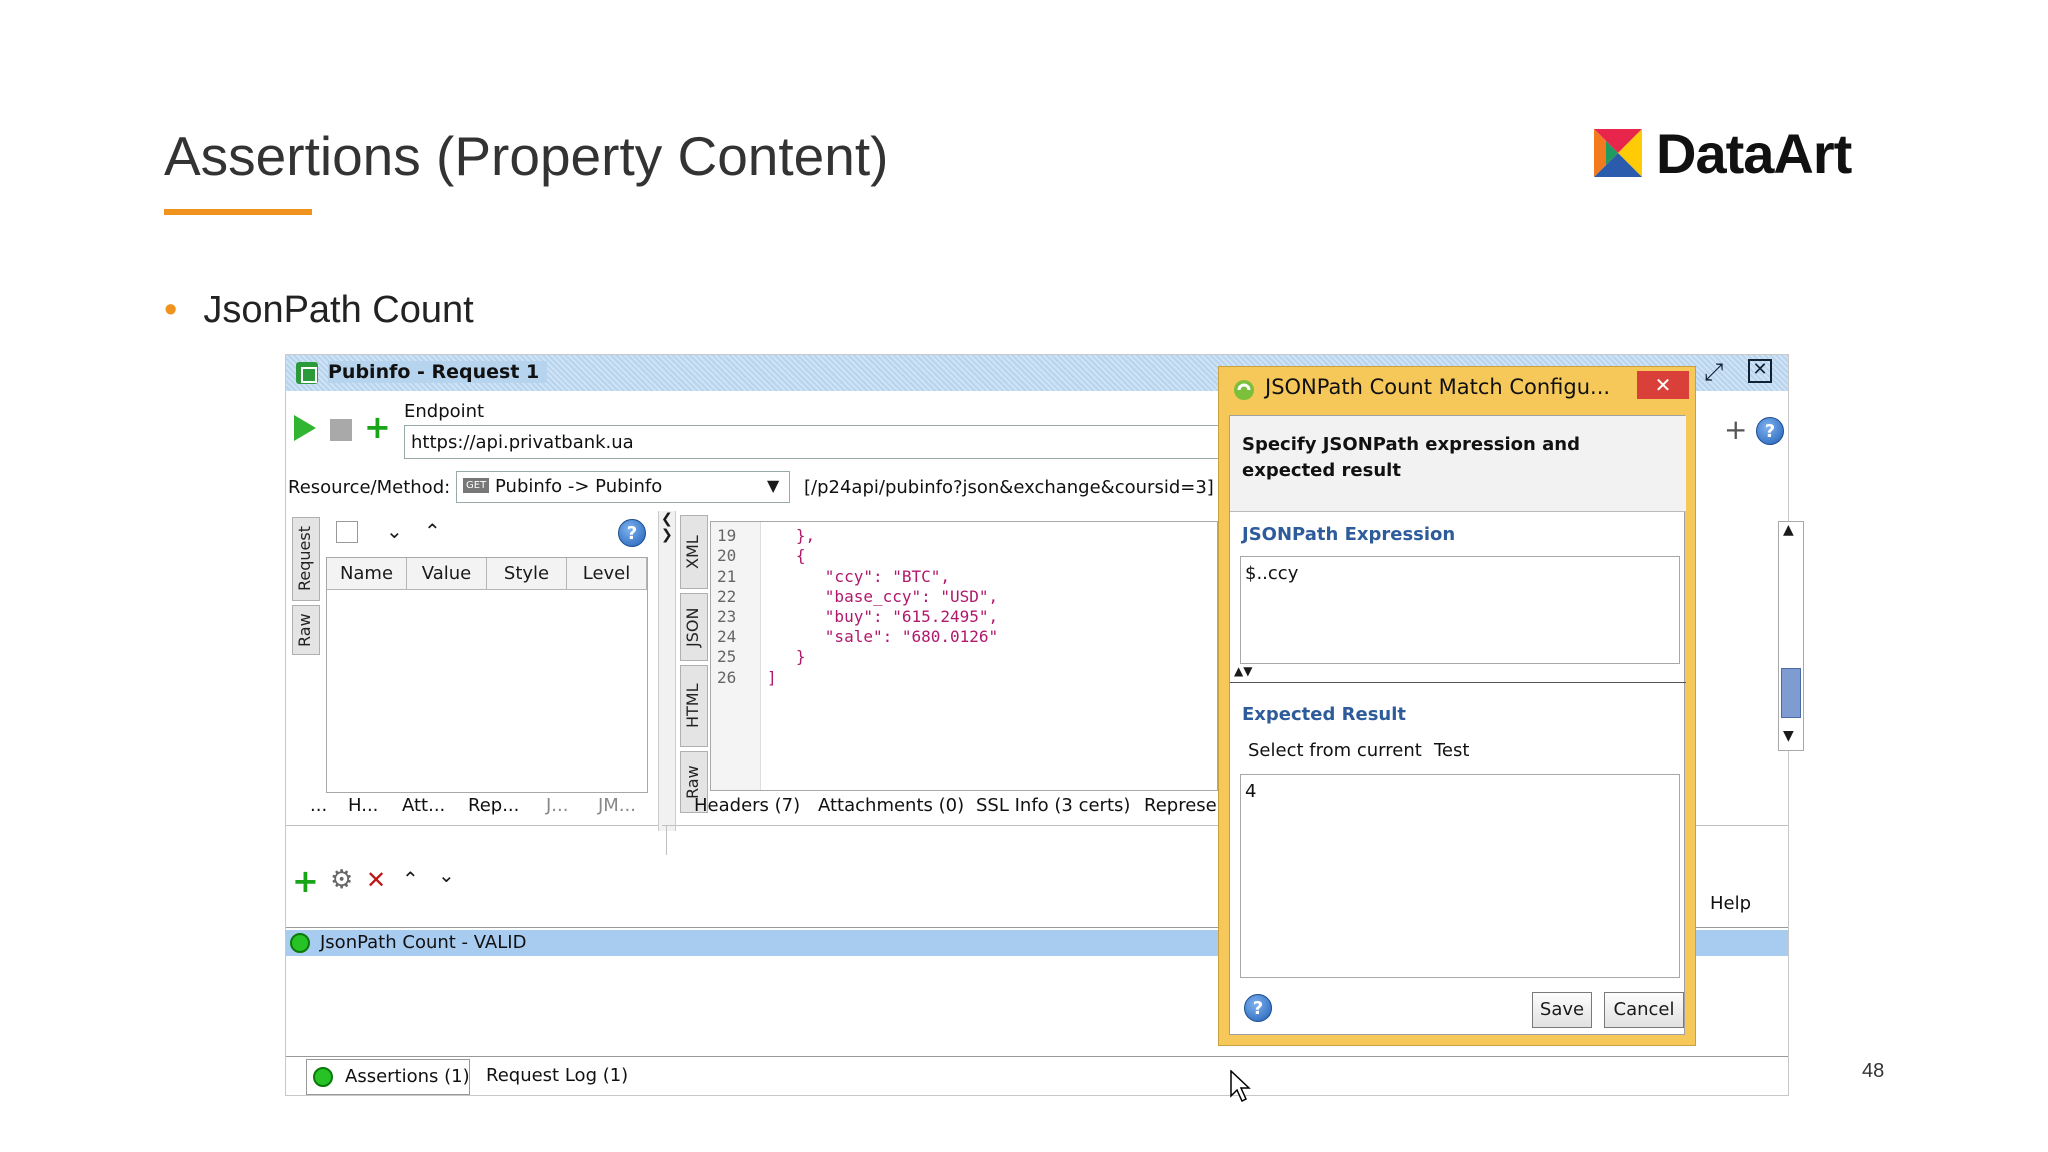 The image size is (2048, 1152). Describe the element at coordinates (579, 486) in the screenshot. I see `resource-value: Pubinfo -> Pubinfo` at that location.